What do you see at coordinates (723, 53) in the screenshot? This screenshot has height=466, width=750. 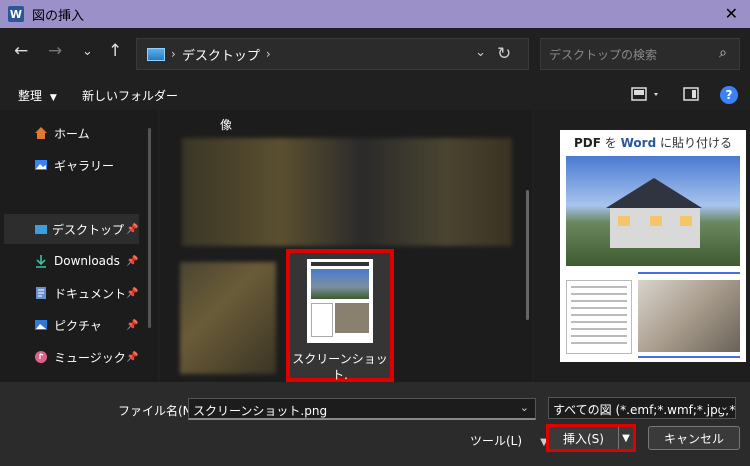 I see `search-icon: ⌕` at bounding box center [723, 53].